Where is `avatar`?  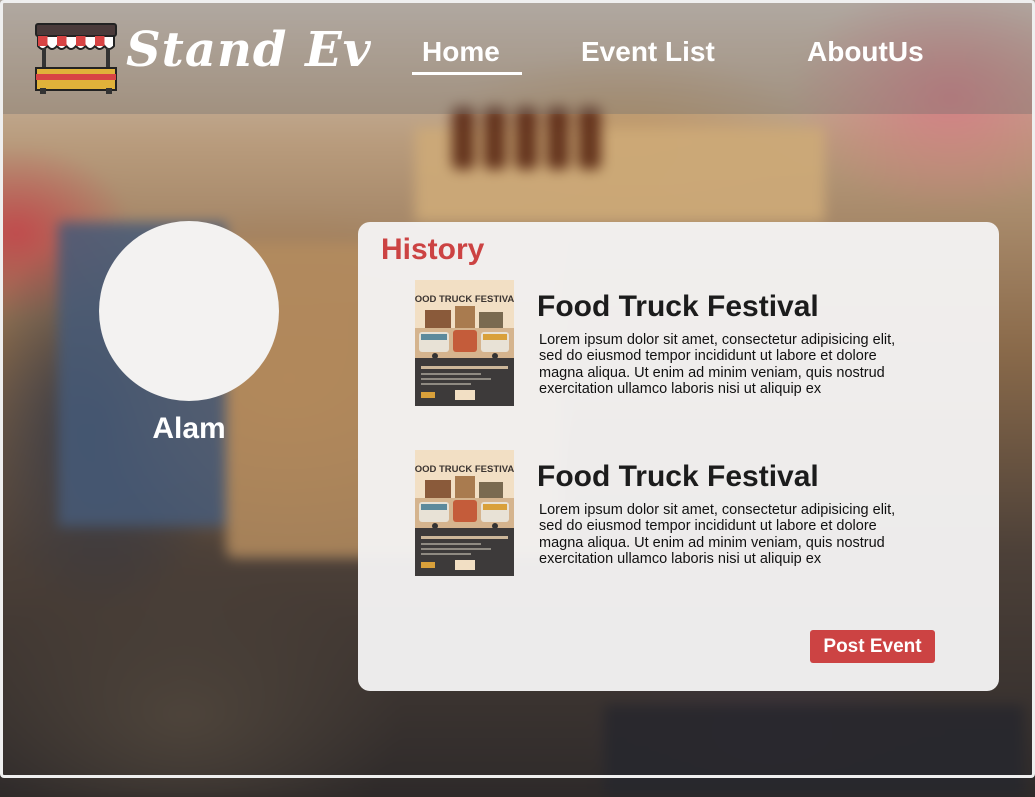
avatar is located at coordinates (189, 311).